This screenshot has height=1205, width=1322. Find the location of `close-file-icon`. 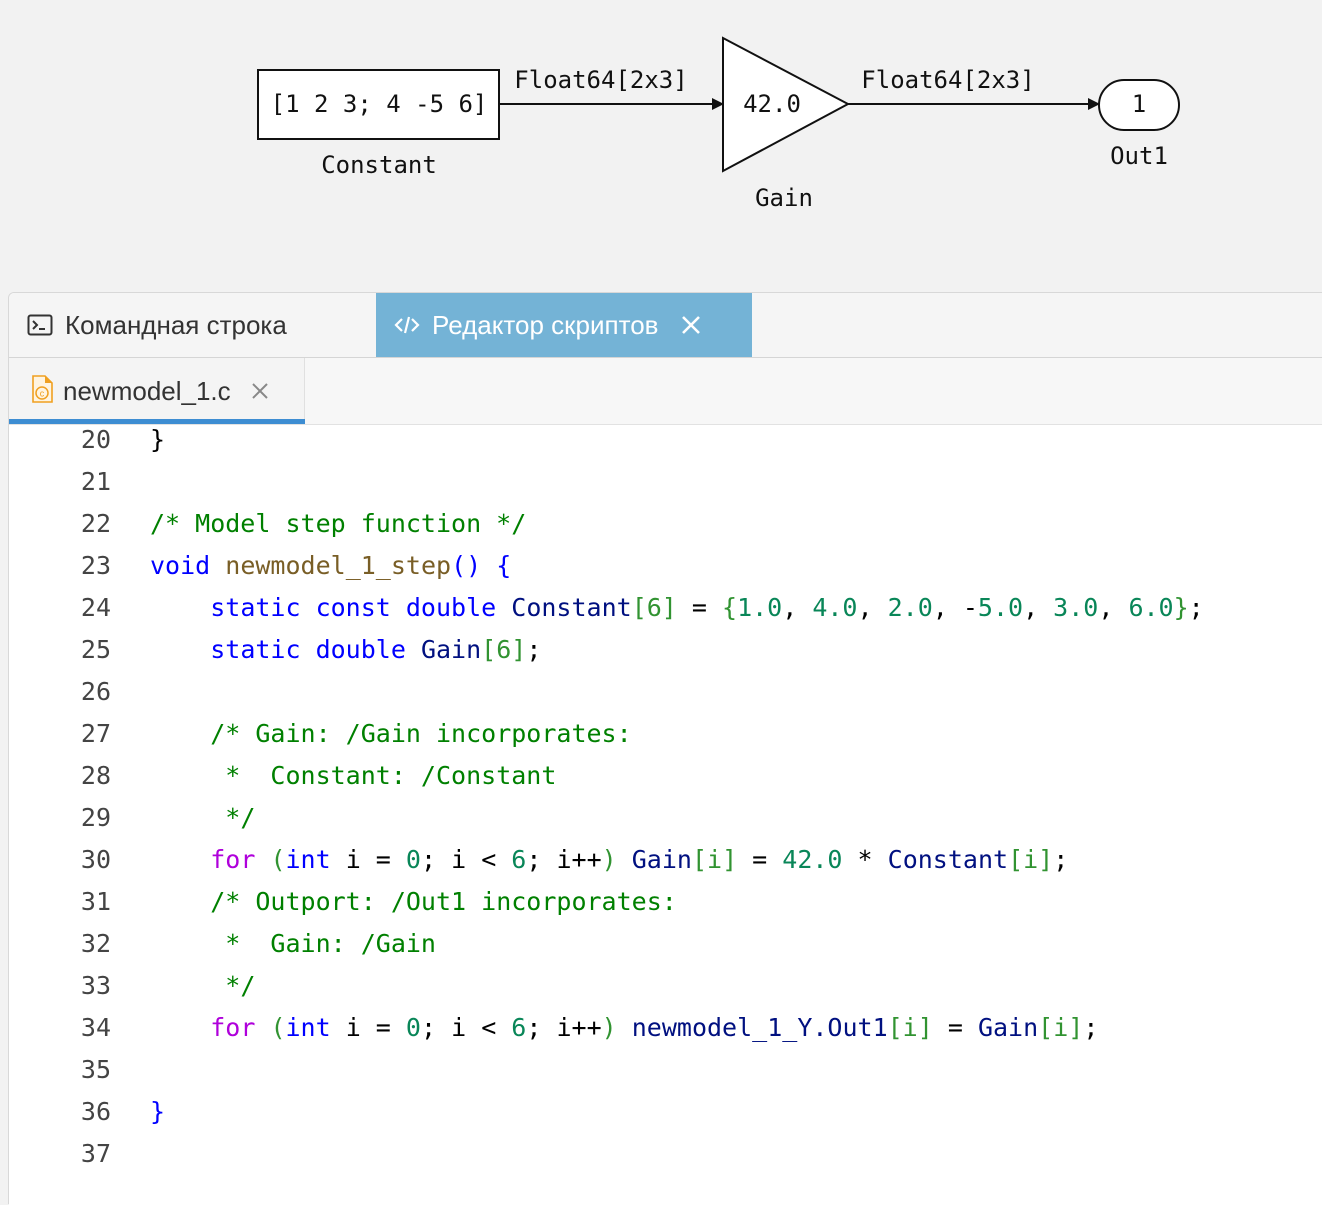

close-file-icon is located at coordinates (260, 391).